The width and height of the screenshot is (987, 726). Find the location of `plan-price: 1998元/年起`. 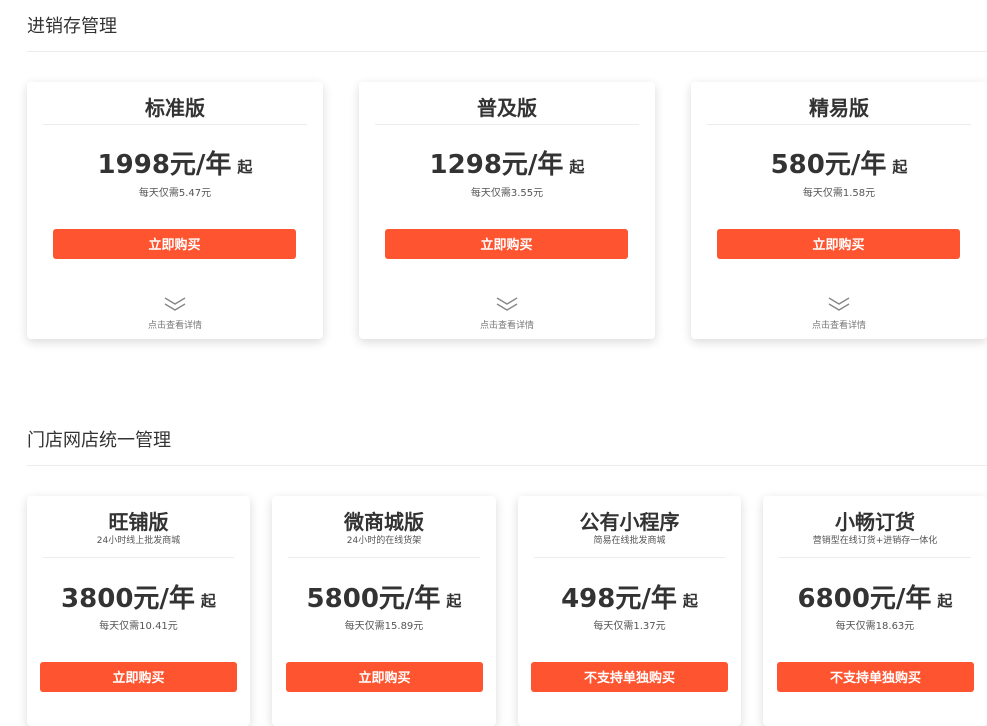

plan-price: 1998元/年起 is located at coordinates (175, 162).